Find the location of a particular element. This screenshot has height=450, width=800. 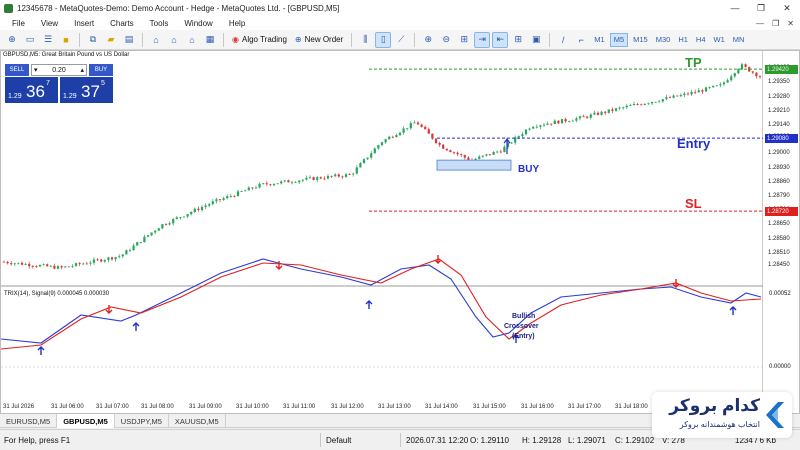

crosshair-icon: ⌐ is located at coordinates (581, 40).